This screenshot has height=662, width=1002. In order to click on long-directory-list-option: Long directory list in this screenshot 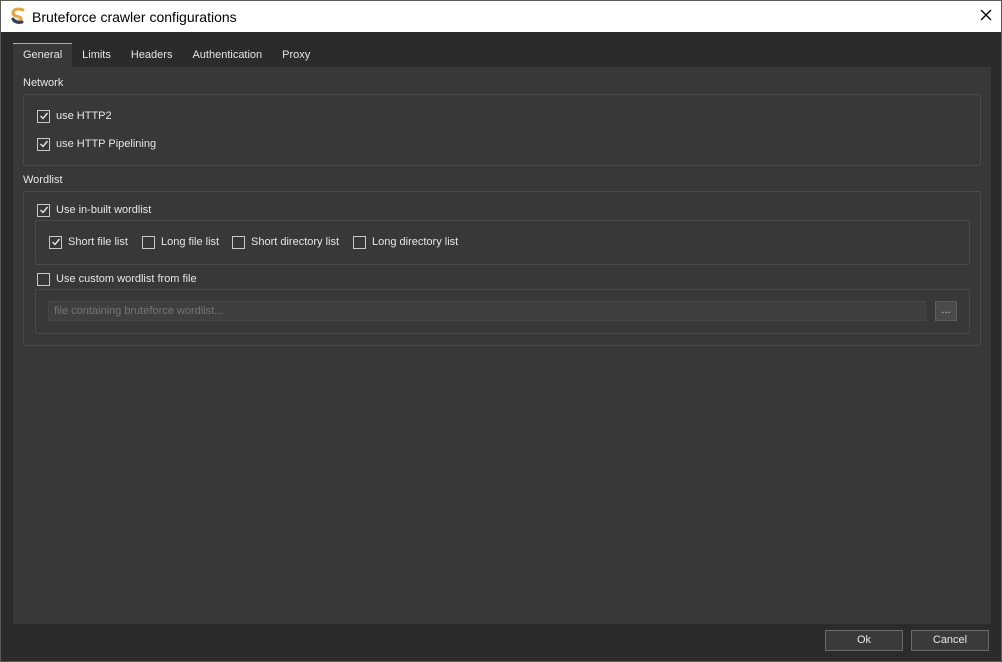, I will do `click(405, 242)`.